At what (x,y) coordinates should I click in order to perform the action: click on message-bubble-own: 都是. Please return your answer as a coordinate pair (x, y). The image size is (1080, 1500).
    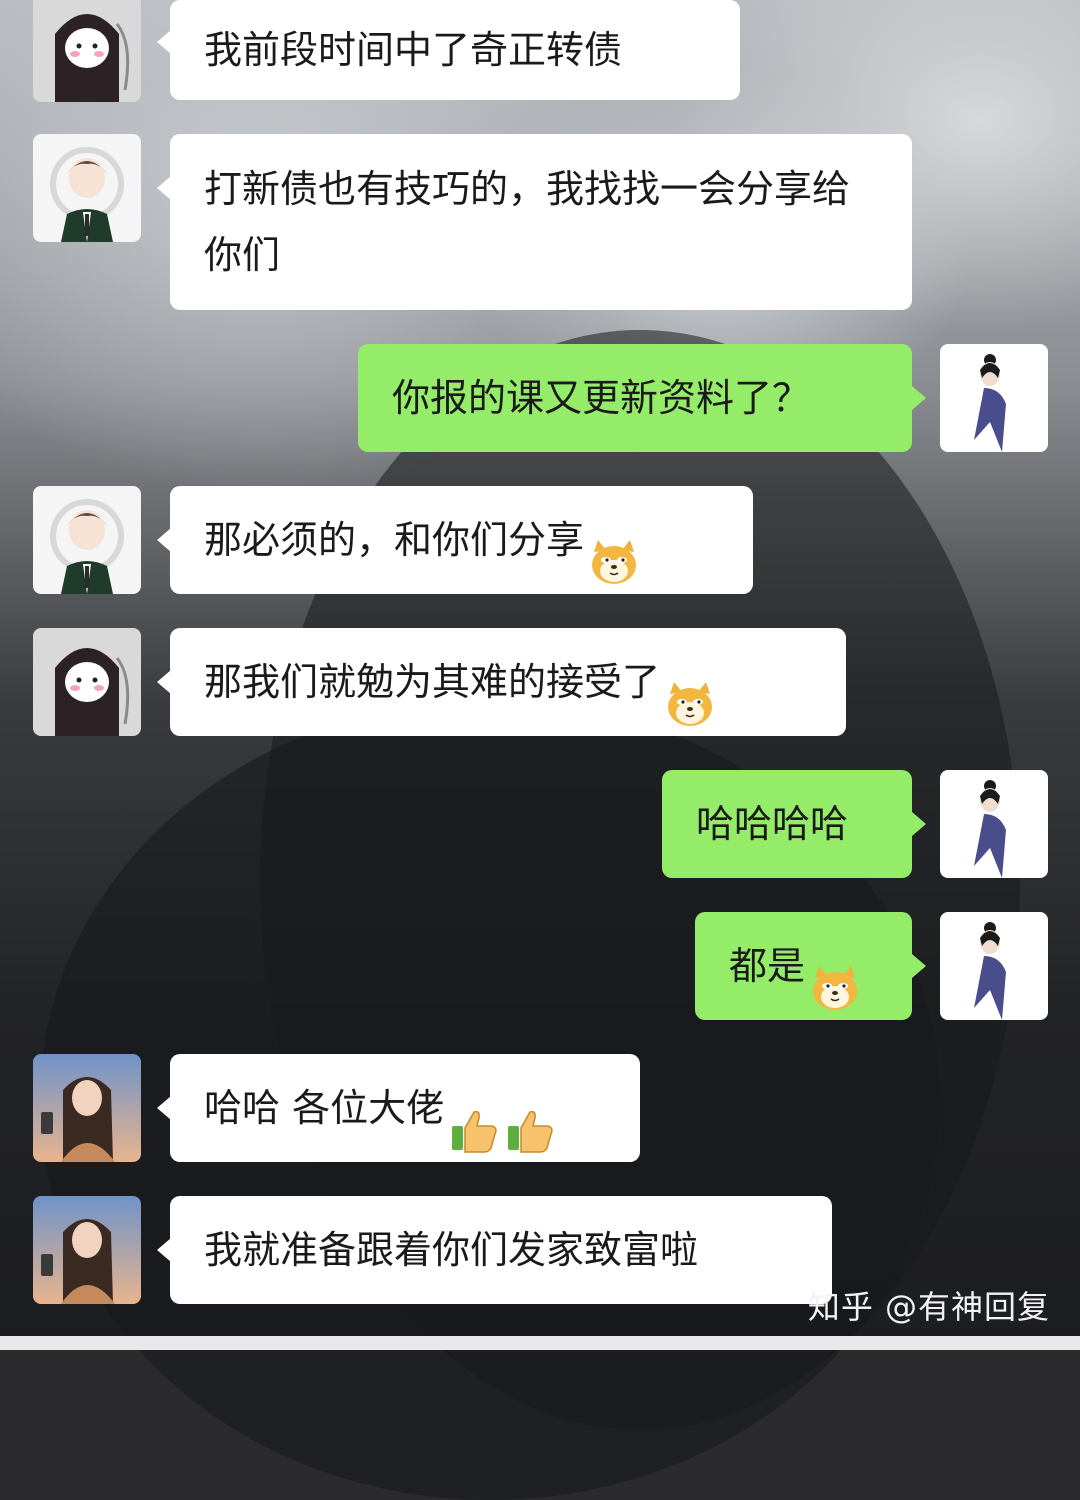
    Looking at the image, I should click on (803, 966).